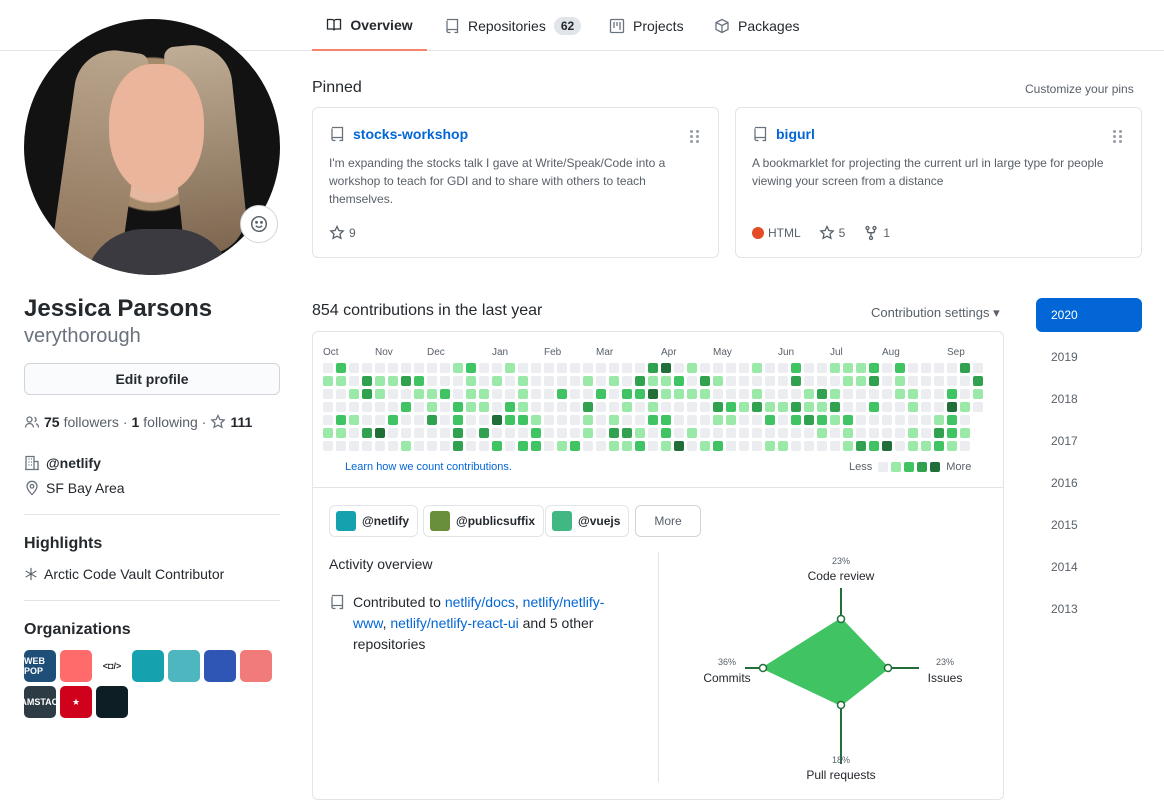  What do you see at coordinates (935, 313) in the screenshot?
I see `contribution-settings-dropdown: Contribution settings ▾` at bounding box center [935, 313].